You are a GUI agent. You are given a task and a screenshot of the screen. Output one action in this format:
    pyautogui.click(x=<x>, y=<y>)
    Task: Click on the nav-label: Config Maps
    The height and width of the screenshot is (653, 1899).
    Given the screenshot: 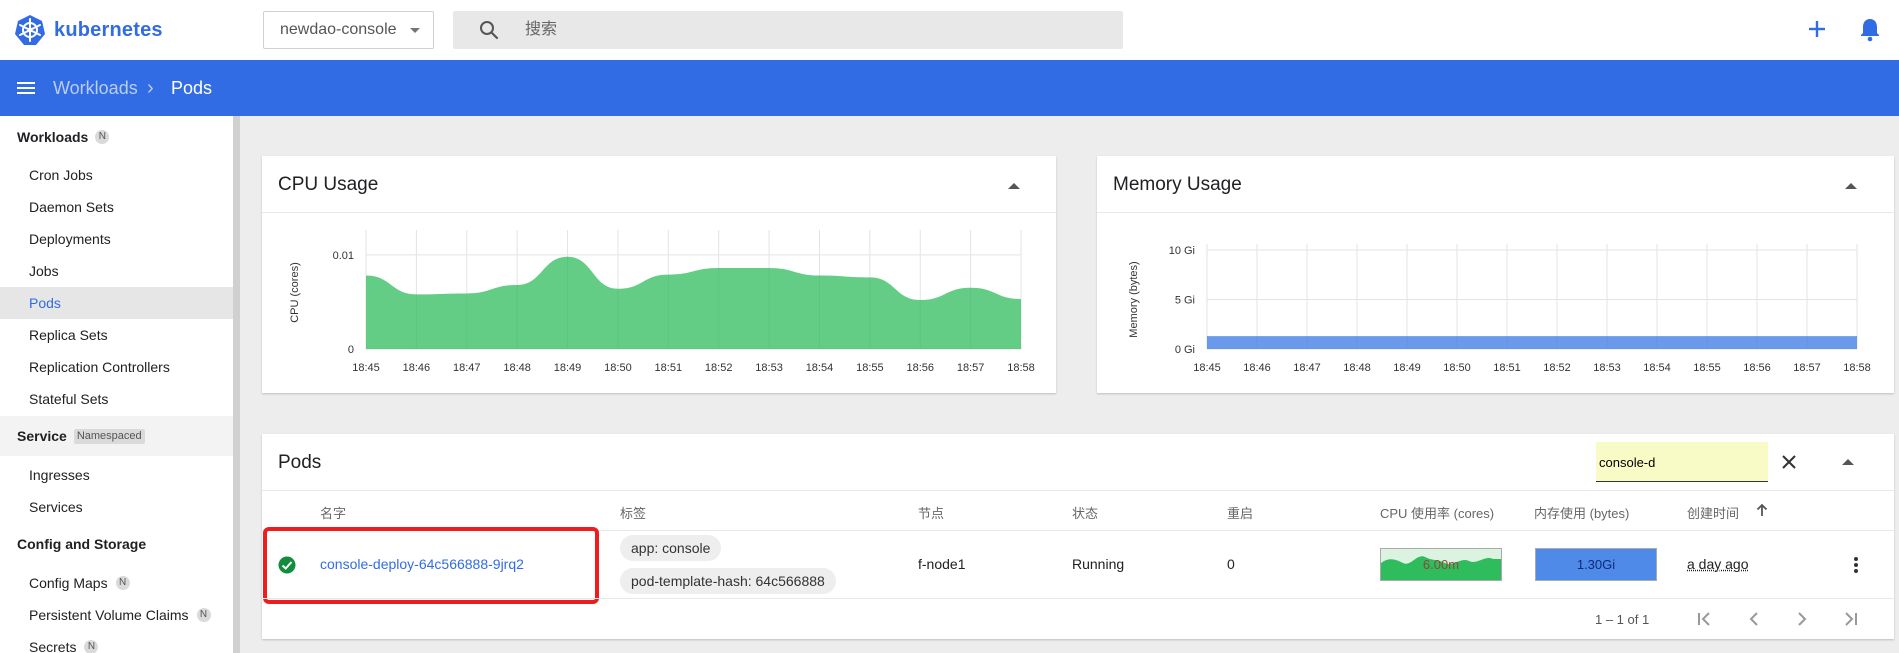 What is the action you would take?
    pyautogui.click(x=68, y=583)
    